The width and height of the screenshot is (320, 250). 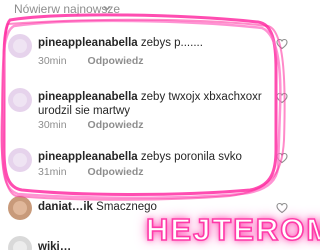 What do you see at coordinates (150, 9) in the screenshot?
I see `comment-sort-selector: Nówierw najnowsze` at bounding box center [150, 9].